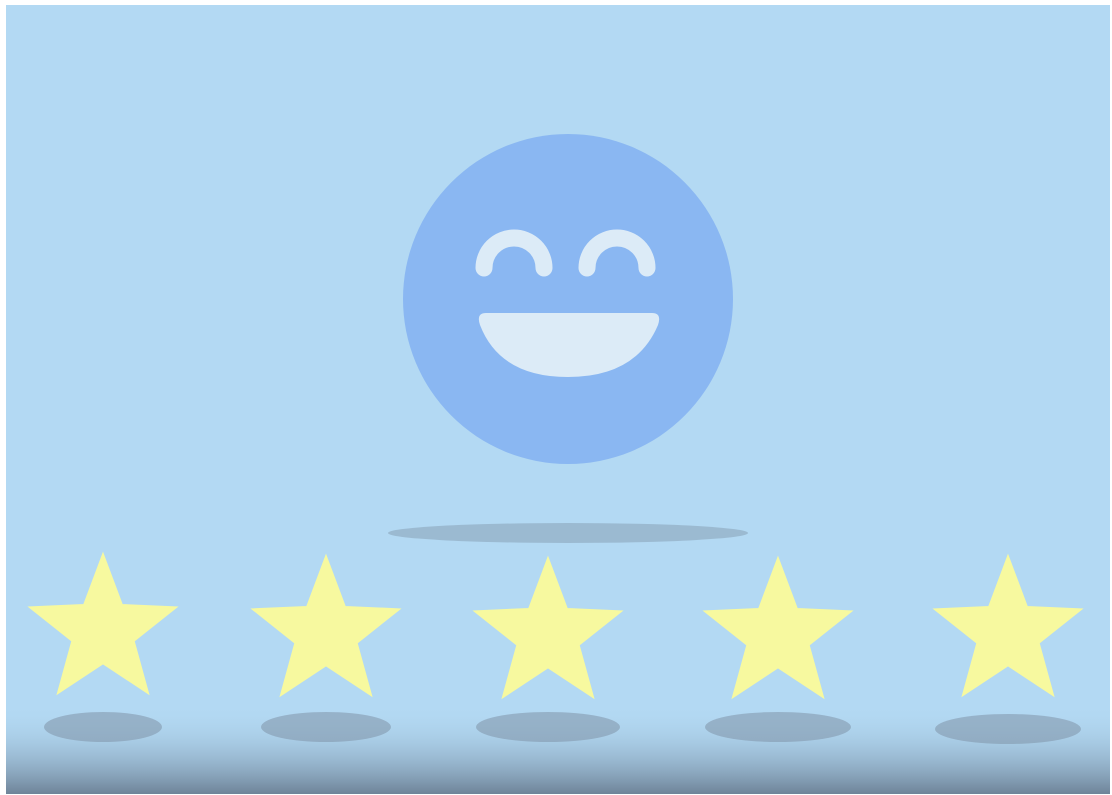 This screenshot has height=795, width=1112. I want to click on face-circle, so click(568, 299).